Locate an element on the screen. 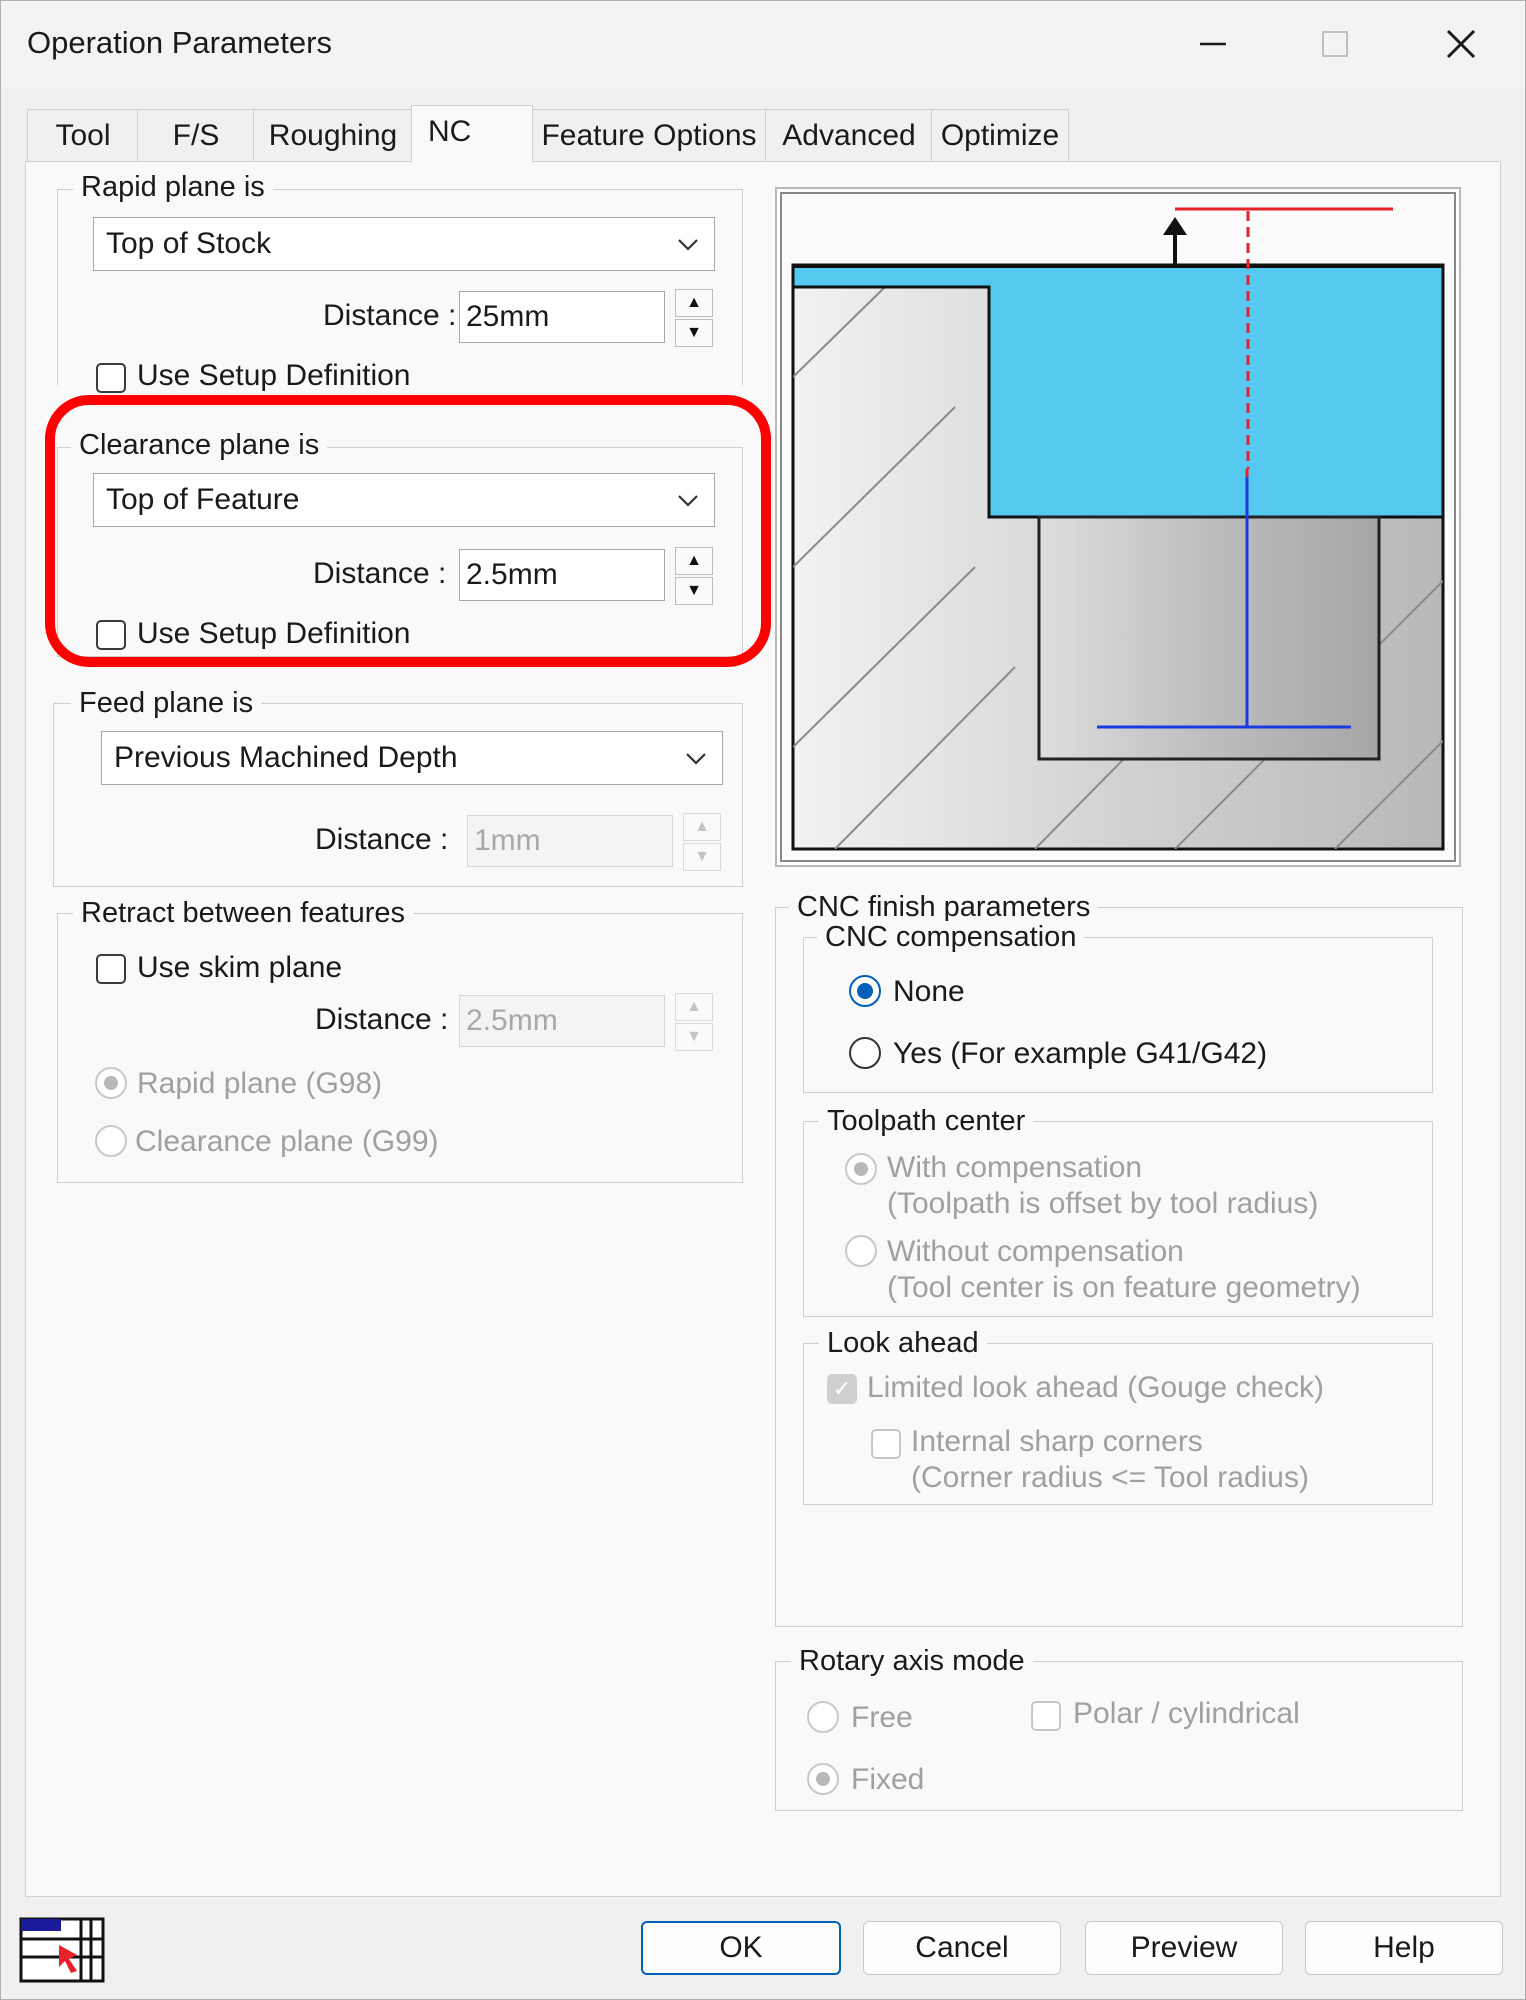 The height and width of the screenshot is (2000, 1526). tab-fs: F/S is located at coordinates (196, 135).